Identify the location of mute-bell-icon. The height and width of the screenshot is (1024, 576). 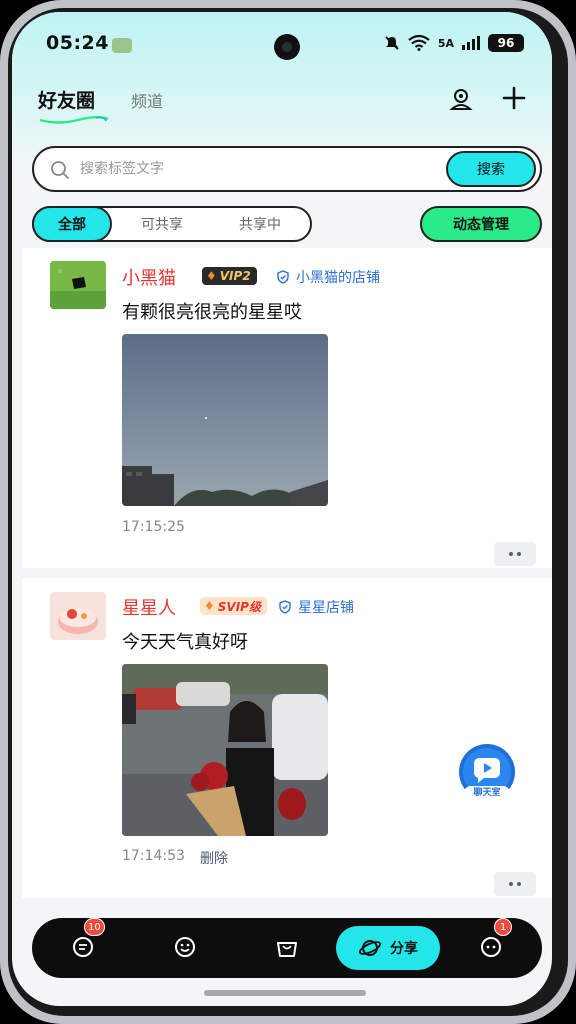
(392, 43).